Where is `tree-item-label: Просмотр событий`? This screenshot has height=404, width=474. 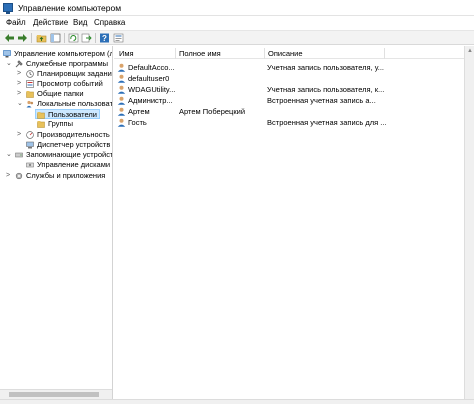
tree-item-label: Просмотр событий is located at coordinates (70, 83).